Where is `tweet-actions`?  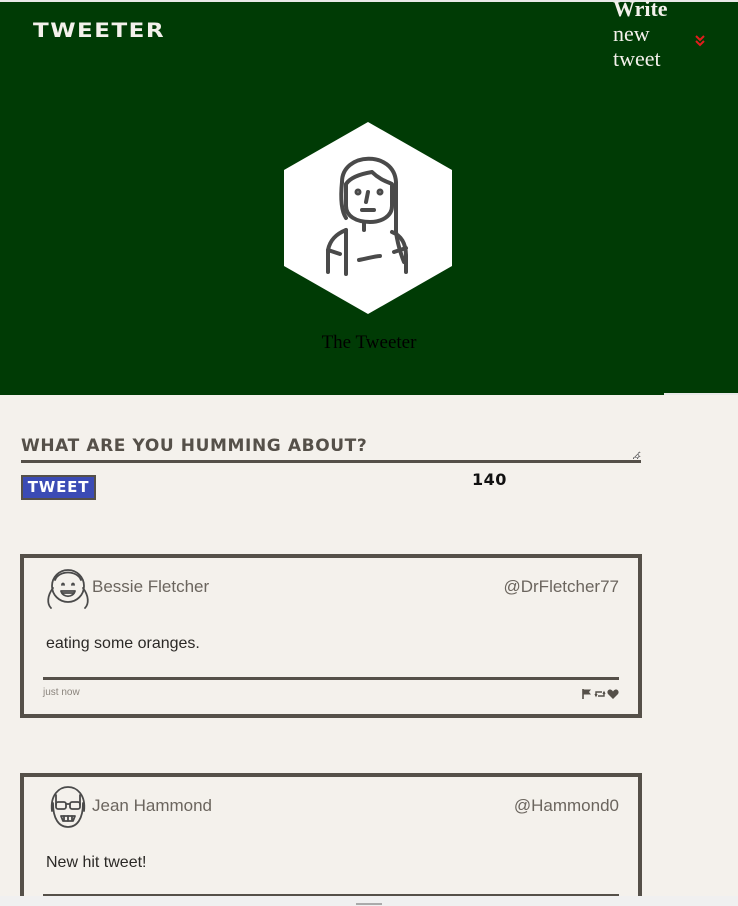 tweet-actions is located at coordinates (600, 694).